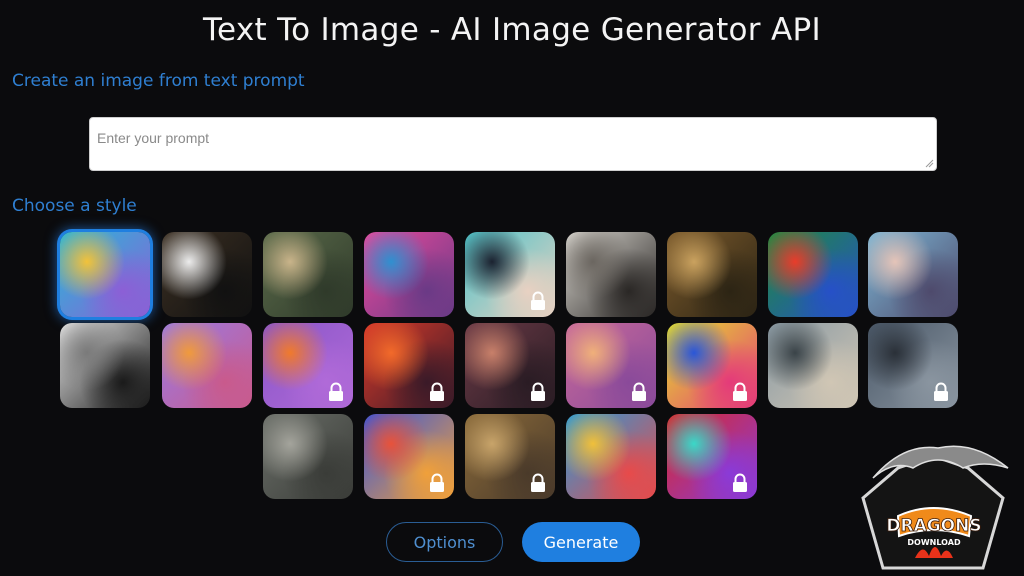 The height and width of the screenshot is (576, 1024). I want to click on style-tile-isometric-laptop, so click(207, 365).